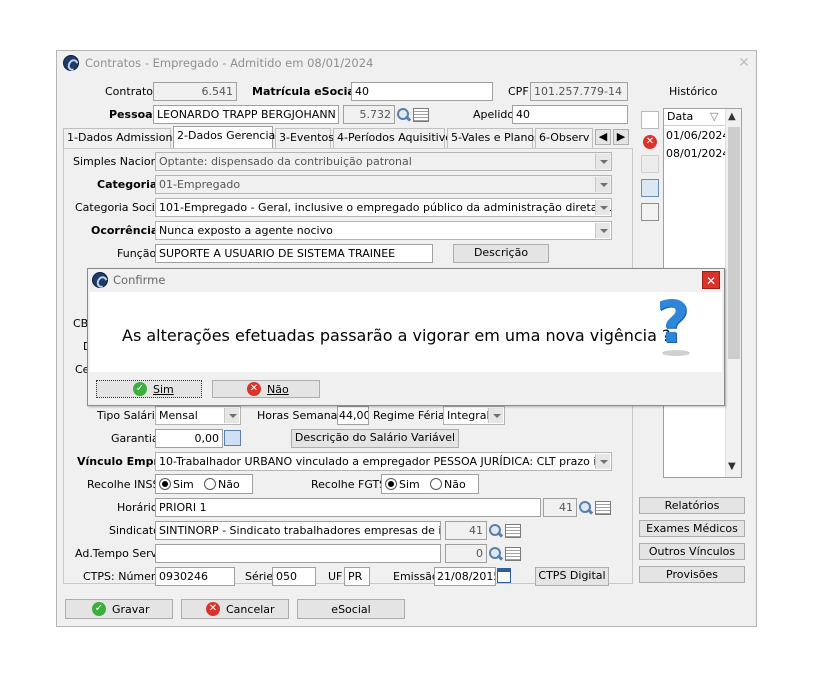 The width and height of the screenshot is (833, 681). What do you see at coordinates (650, 142) in the screenshot?
I see `delete-icon: ✕` at bounding box center [650, 142].